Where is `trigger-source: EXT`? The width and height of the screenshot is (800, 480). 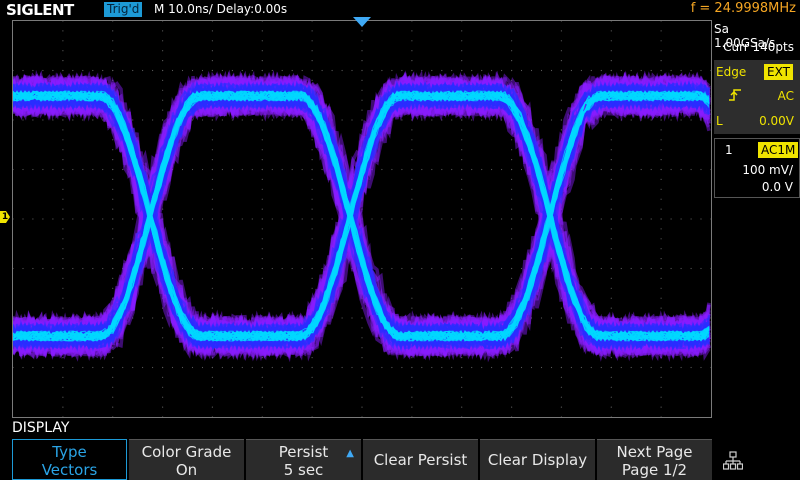 trigger-source: EXT is located at coordinates (778, 72).